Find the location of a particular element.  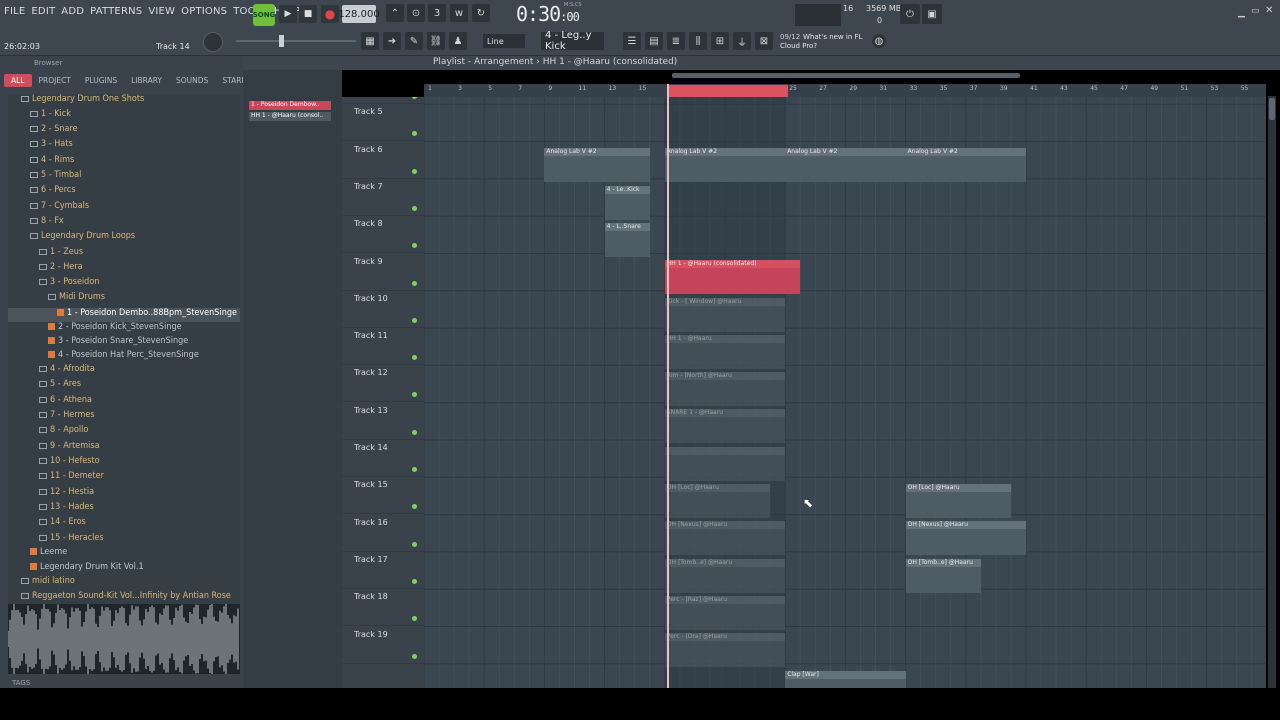

playlist-clip: HH 1 - @Haaru is located at coordinates (725, 351).